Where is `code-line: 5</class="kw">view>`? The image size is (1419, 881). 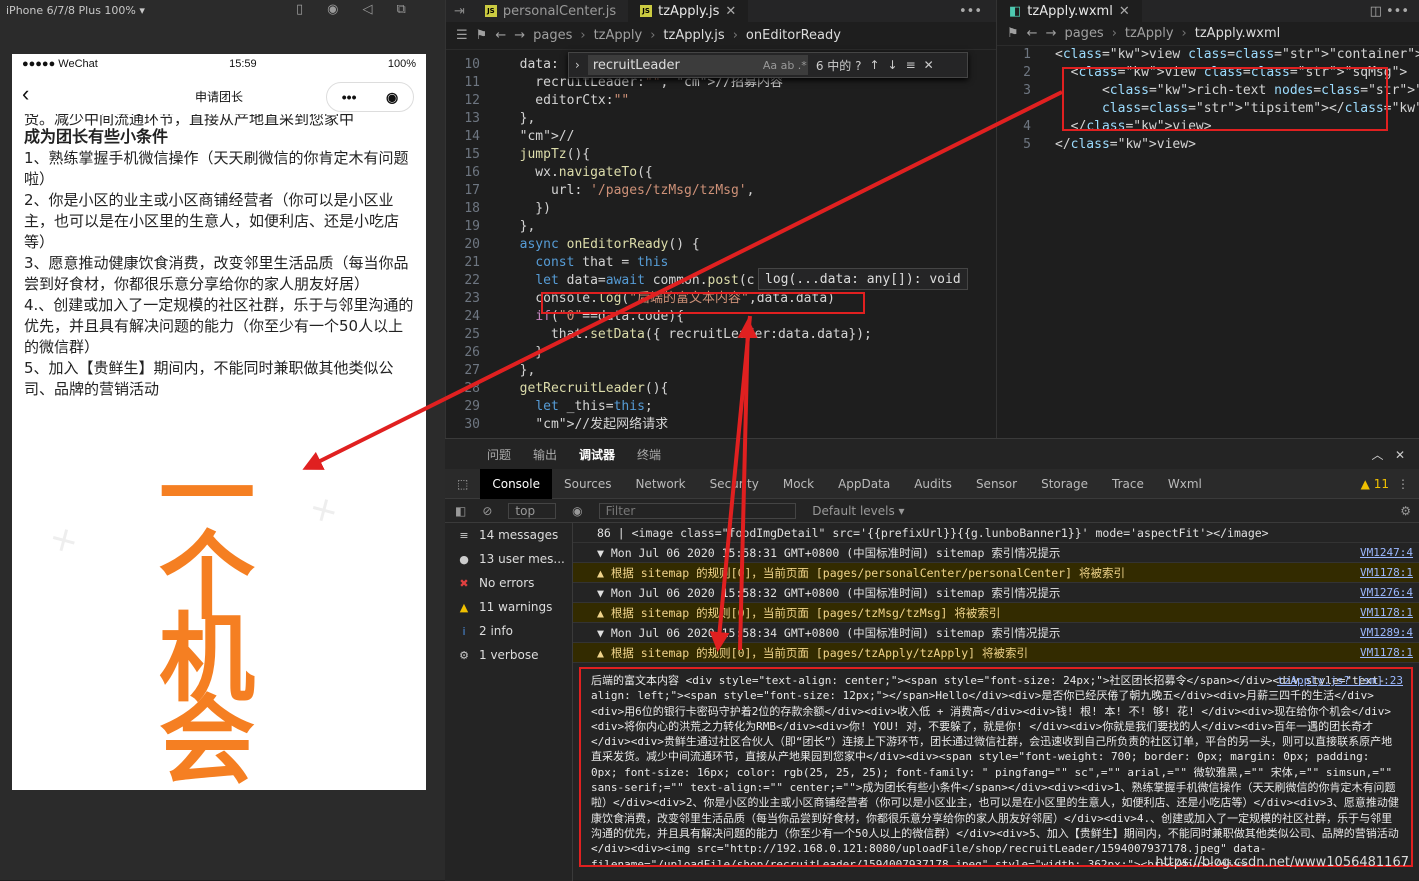
code-line: 5</class="kw">view> is located at coordinates (1208, 145).